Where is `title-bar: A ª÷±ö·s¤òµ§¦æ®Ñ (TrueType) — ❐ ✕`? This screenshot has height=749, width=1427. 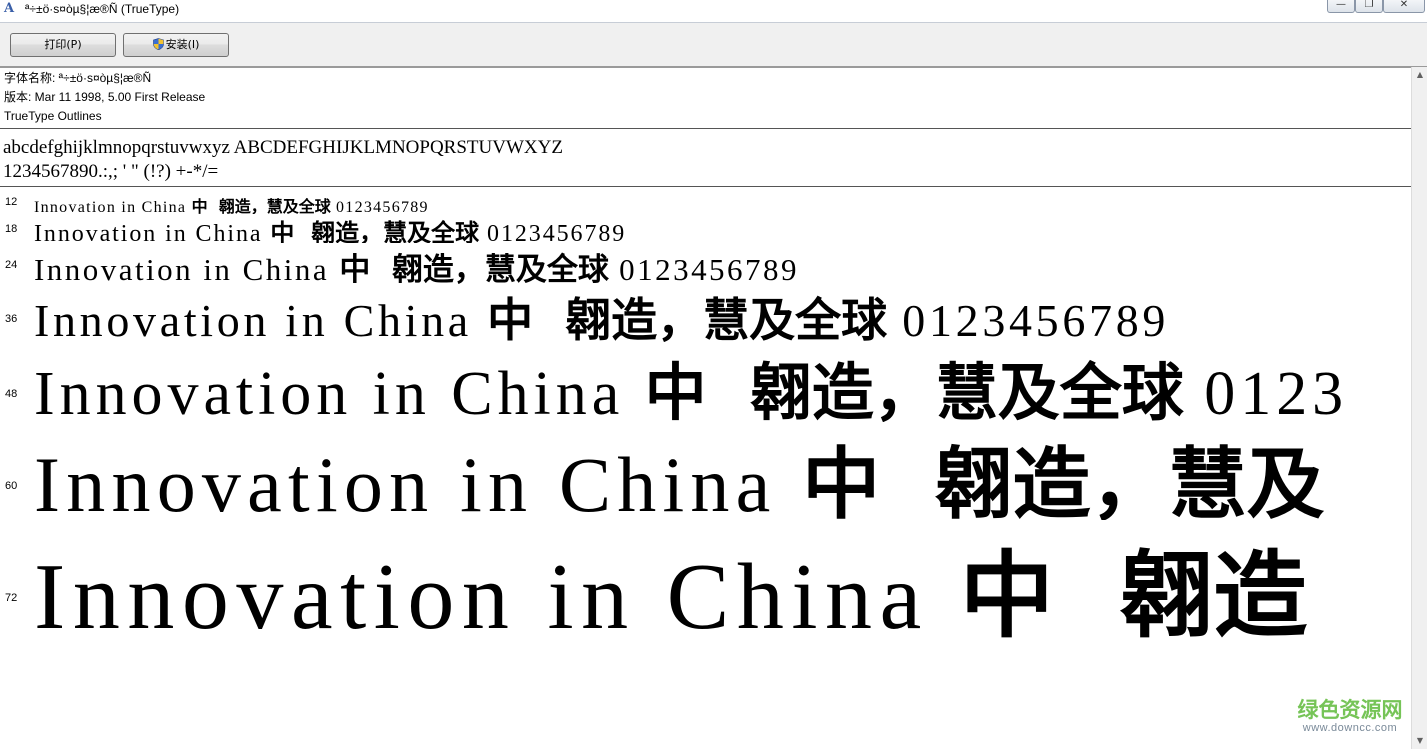 title-bar: A ª÷±ö·s¤òµ§¦æ®Ñ (TrueType) — ❐ ✕ is located at coordinates (713, 11).